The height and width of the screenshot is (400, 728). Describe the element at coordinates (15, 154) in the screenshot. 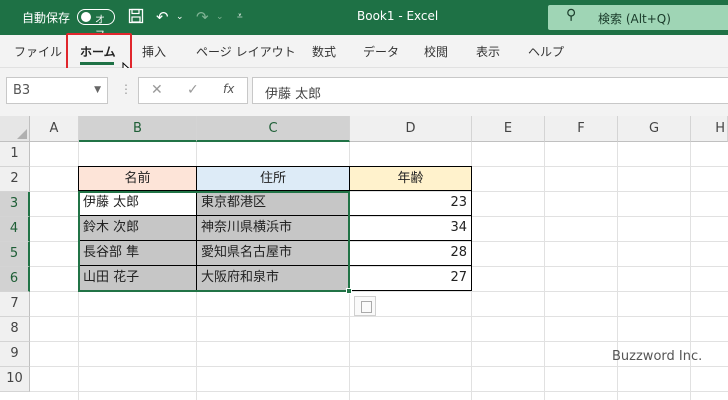

I see `row-header-1: 1` at that location.